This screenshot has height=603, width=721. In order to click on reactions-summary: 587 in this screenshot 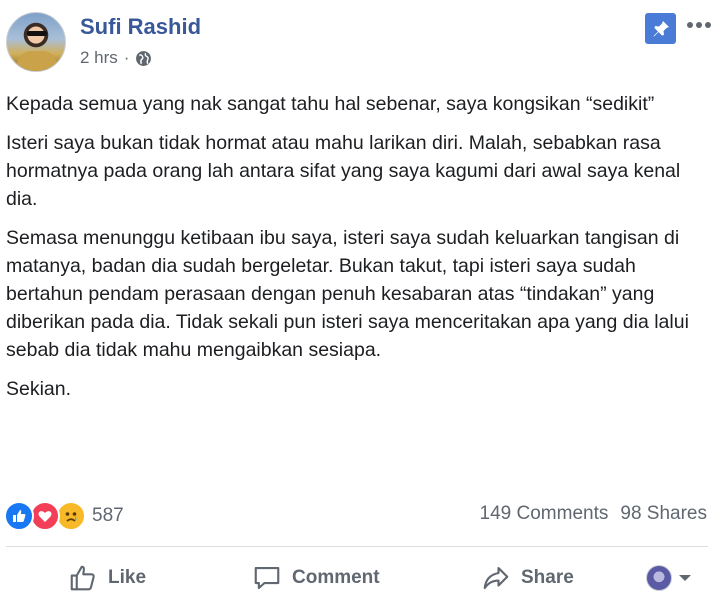, I will do `click(64, 516)`.